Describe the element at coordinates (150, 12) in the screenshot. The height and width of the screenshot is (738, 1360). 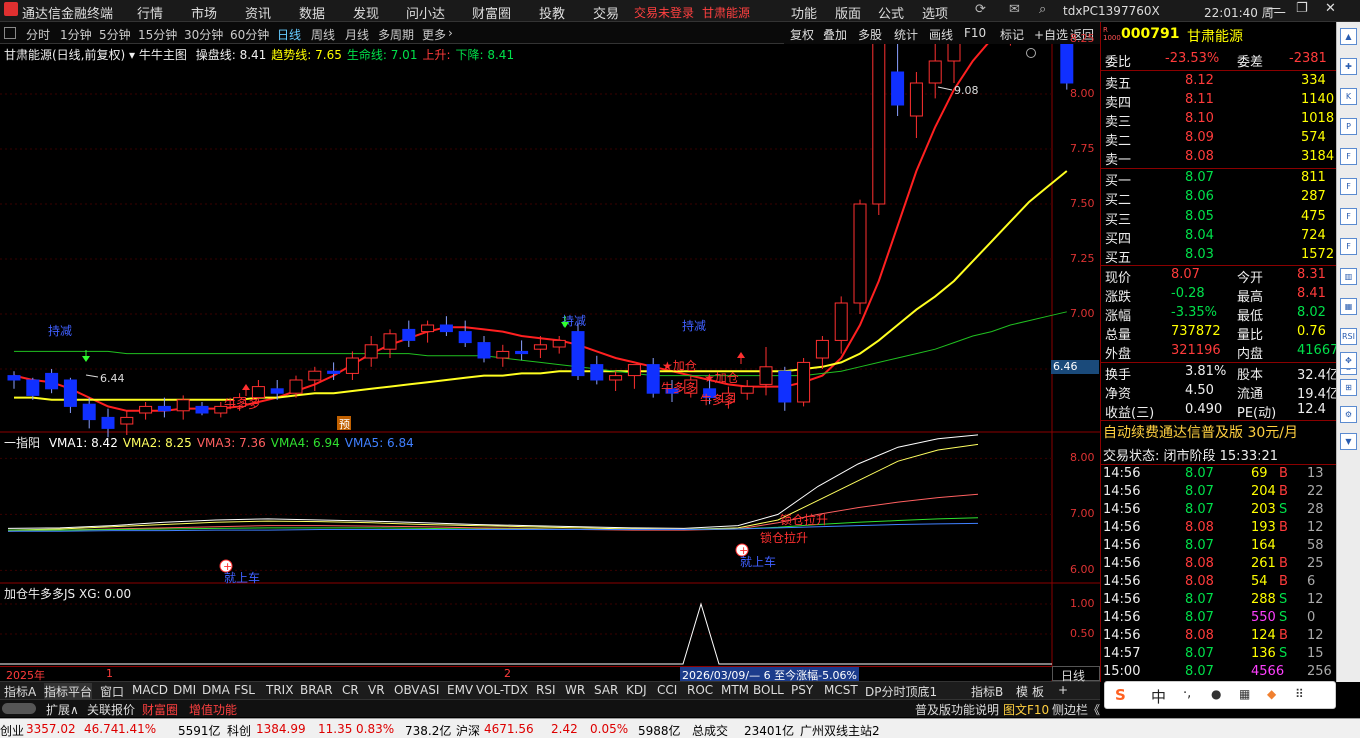
I see `menu-item-行情: 行情` at that location.